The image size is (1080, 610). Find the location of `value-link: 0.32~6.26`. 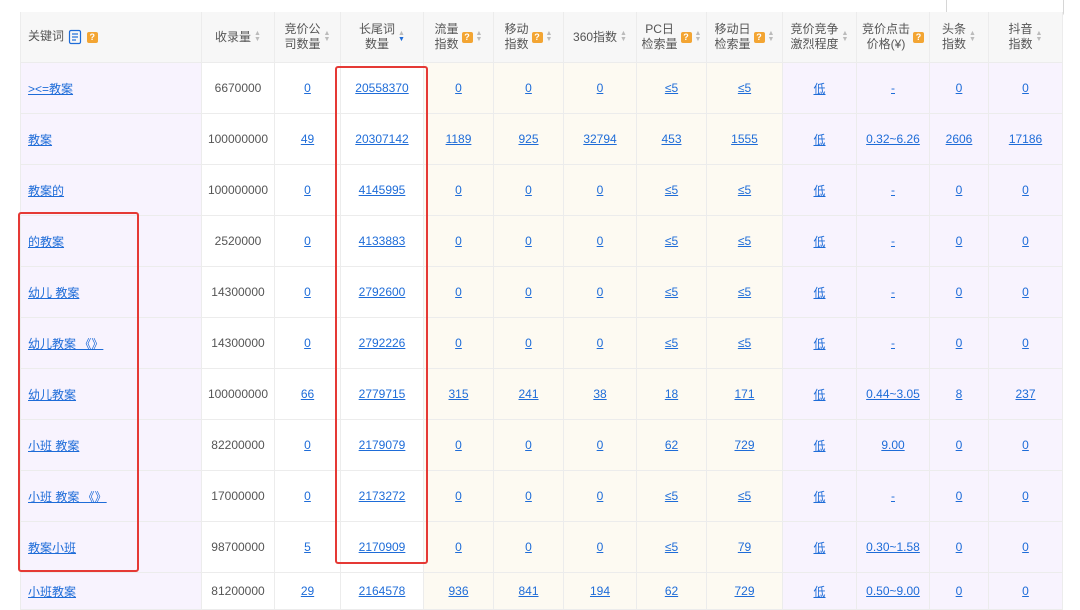

value-link: 0.32~6.26 is located at coordinates (893, 139).